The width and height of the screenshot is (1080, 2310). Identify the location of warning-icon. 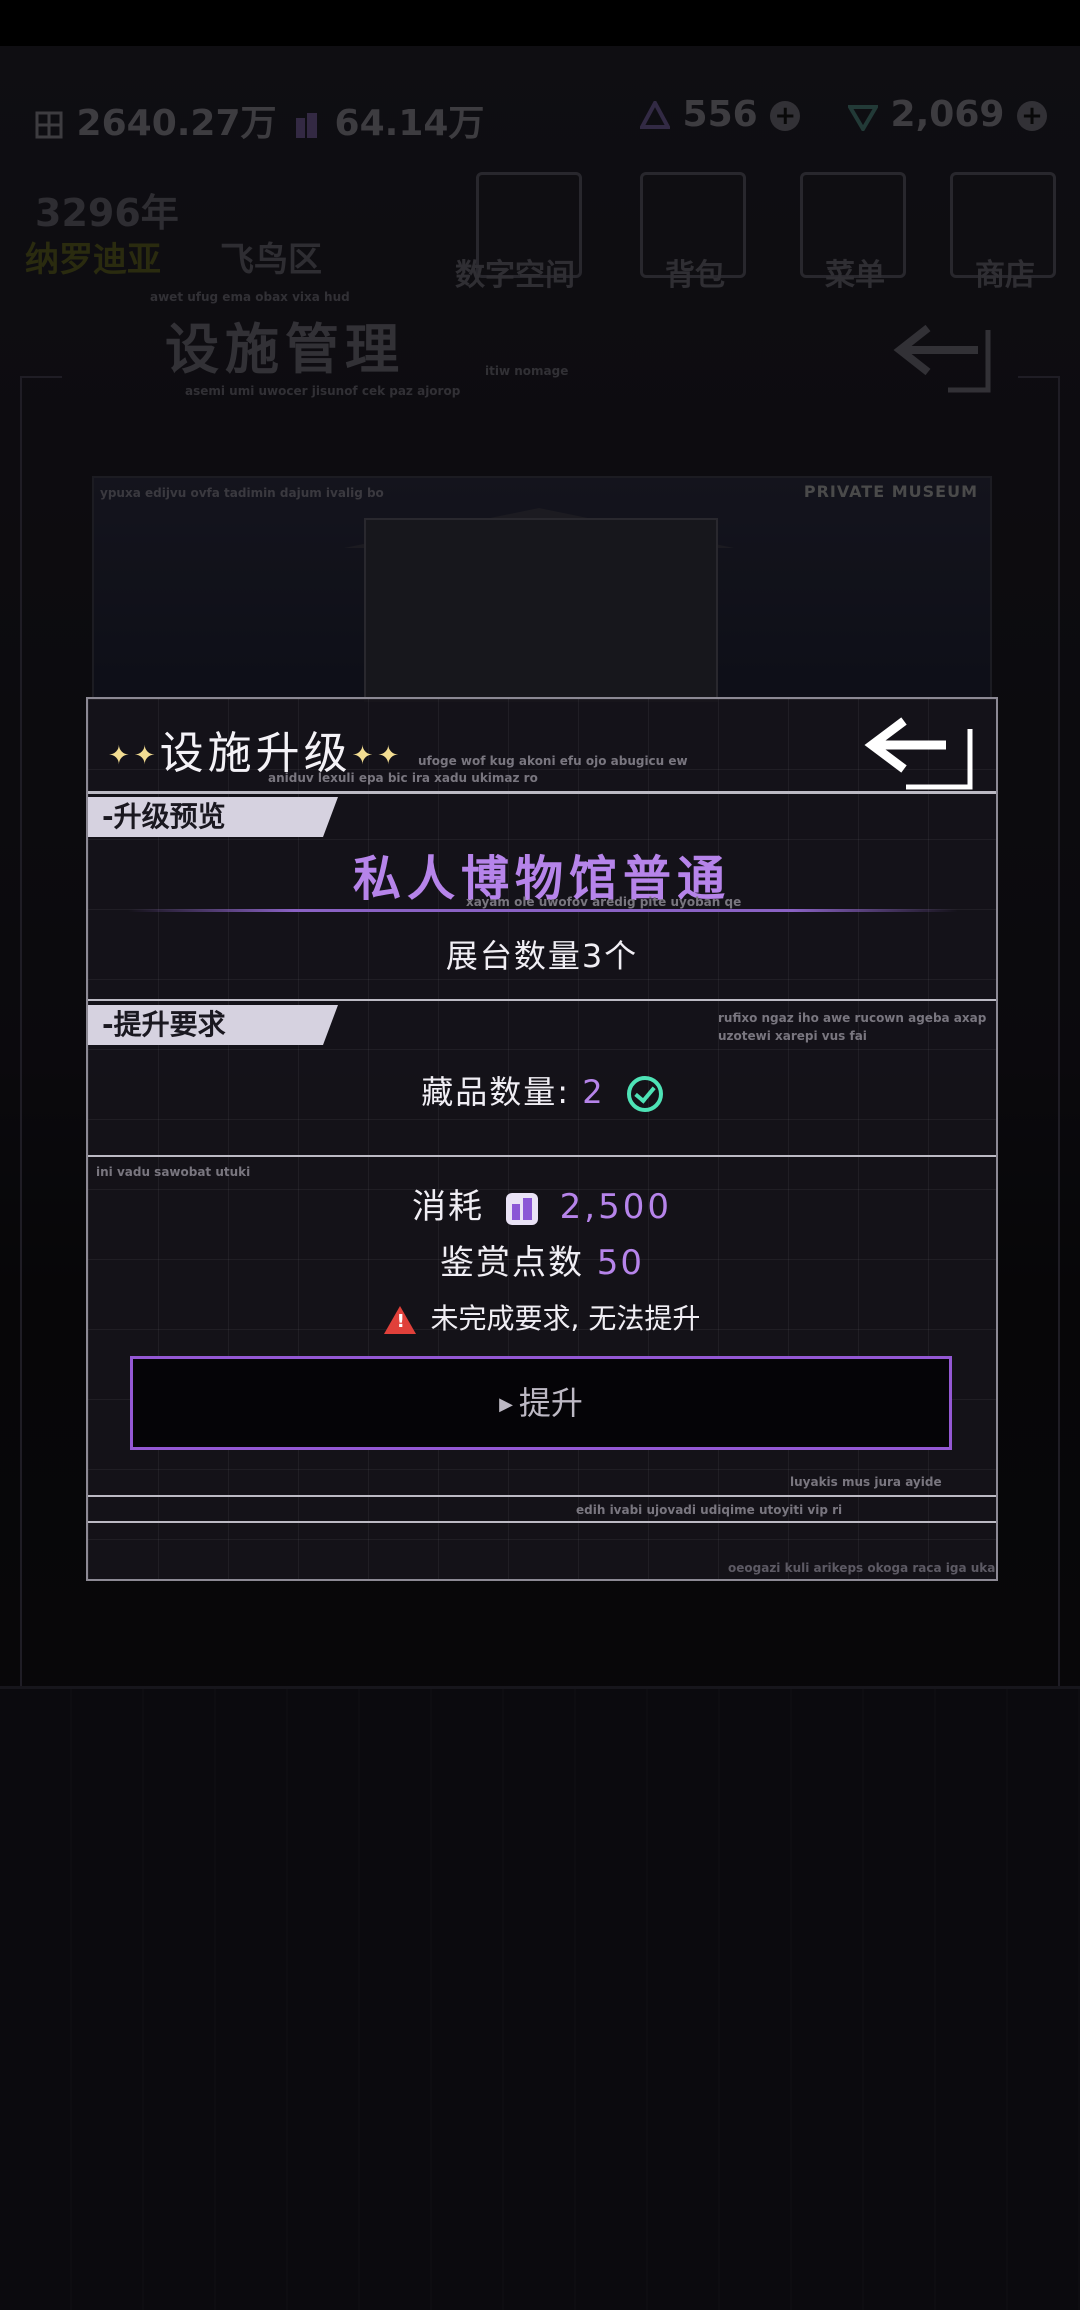
(399, 1320).